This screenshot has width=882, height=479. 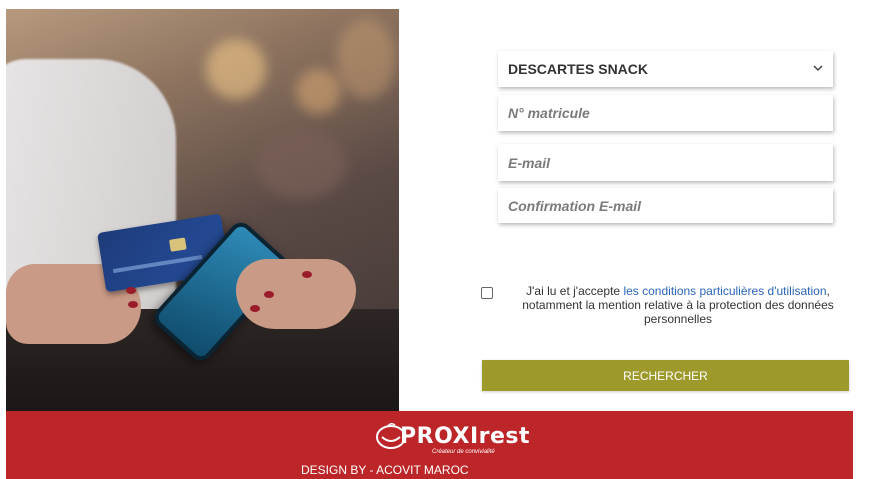 What do you see at coordinates (665, 162) in the screenshot?
I see `email-input: E-mail` at bounding box center [665, 162].